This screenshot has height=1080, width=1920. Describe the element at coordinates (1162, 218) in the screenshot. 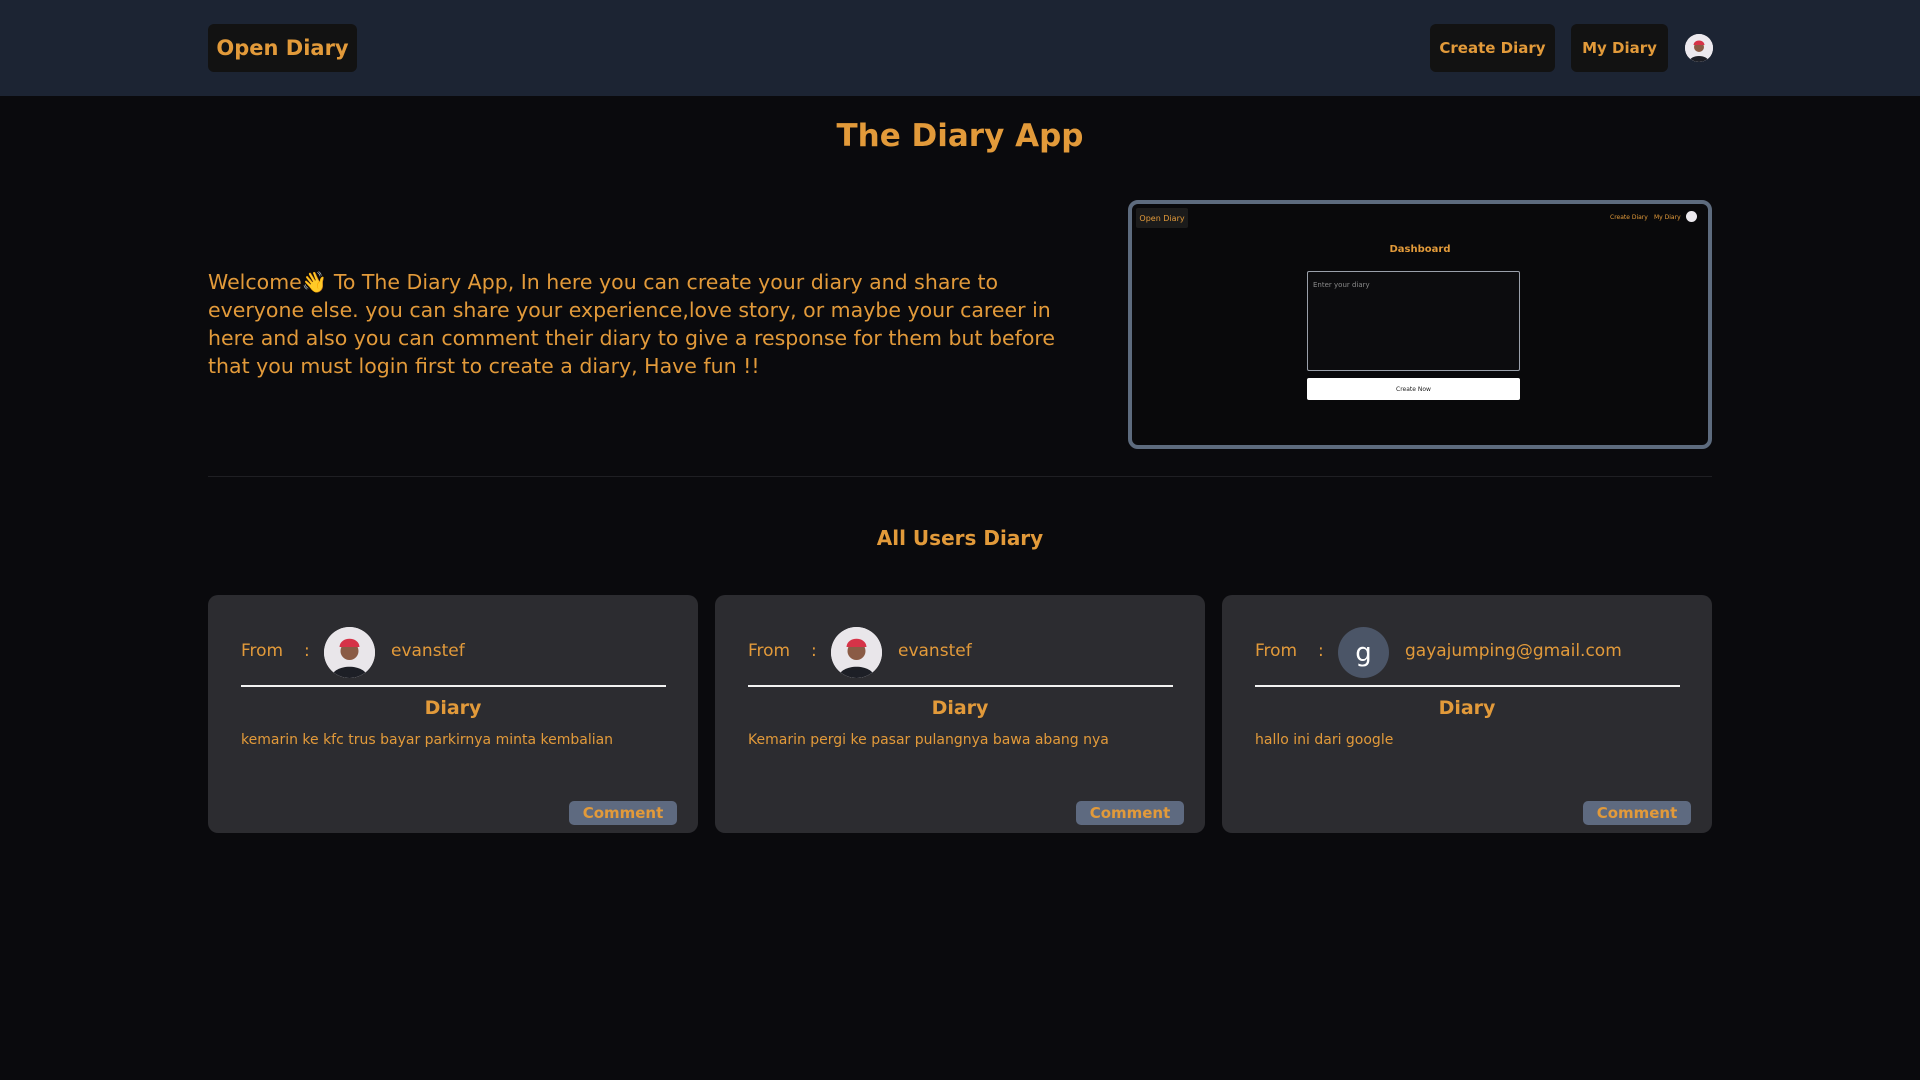

I see `preview-brand: Open Diary` at that location.